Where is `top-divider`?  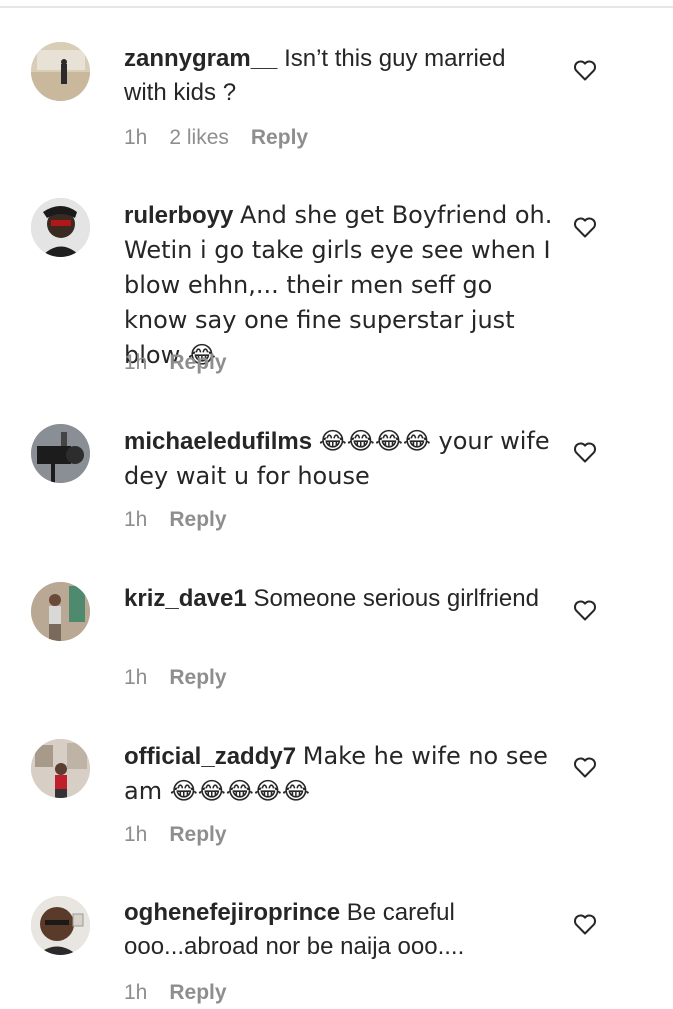
top-divider is located at coordinates (336, 7).